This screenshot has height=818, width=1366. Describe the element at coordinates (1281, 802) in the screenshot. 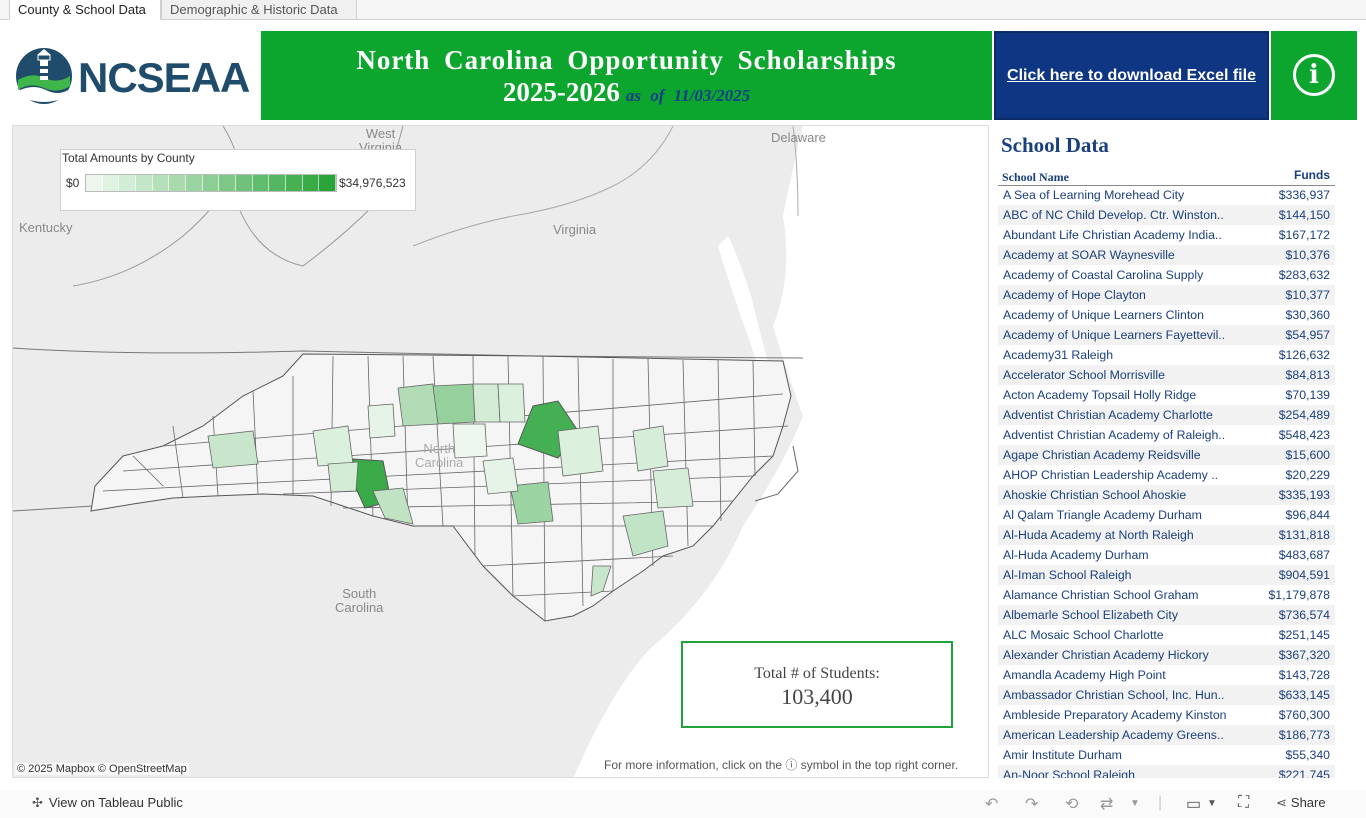

I see `share-icon: ⋖` at that location.